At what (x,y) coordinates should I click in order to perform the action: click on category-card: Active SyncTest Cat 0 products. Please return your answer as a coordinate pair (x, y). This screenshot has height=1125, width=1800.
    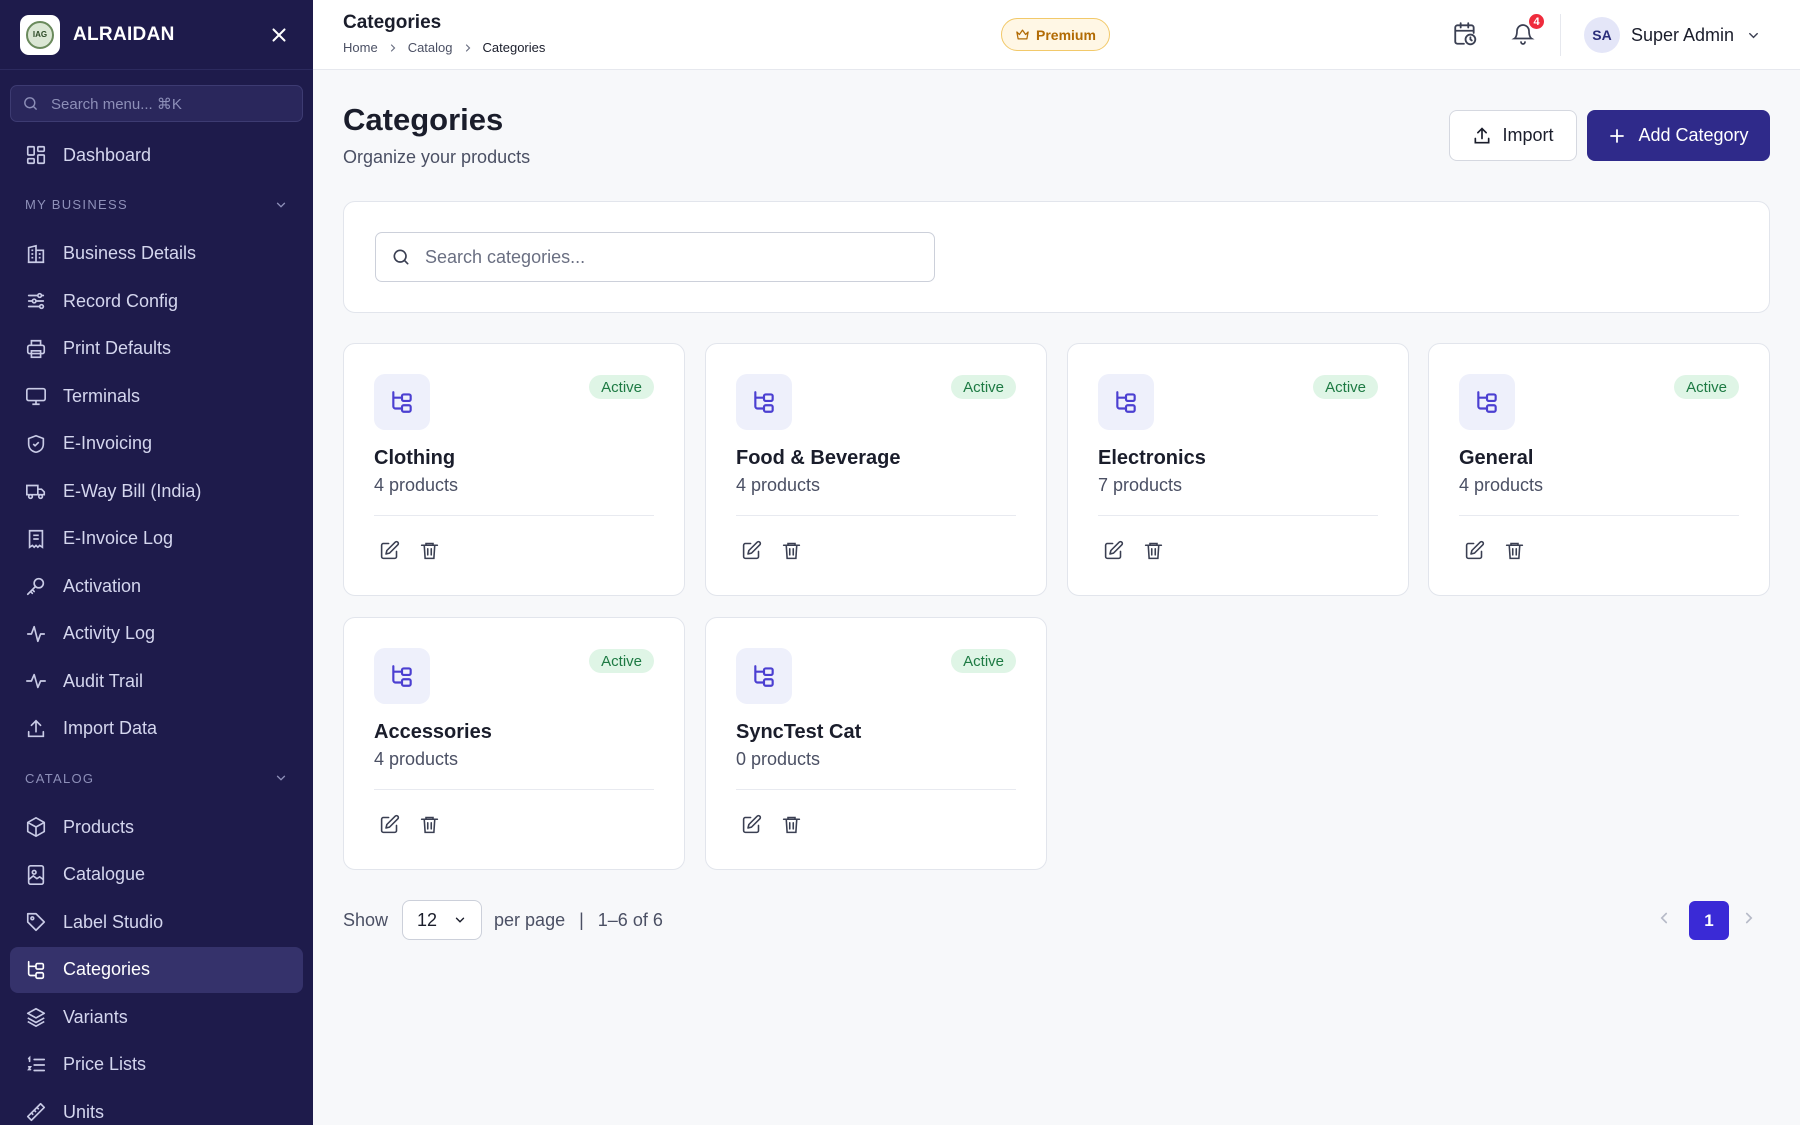
    Looking at the image, I should click on (876, 743).